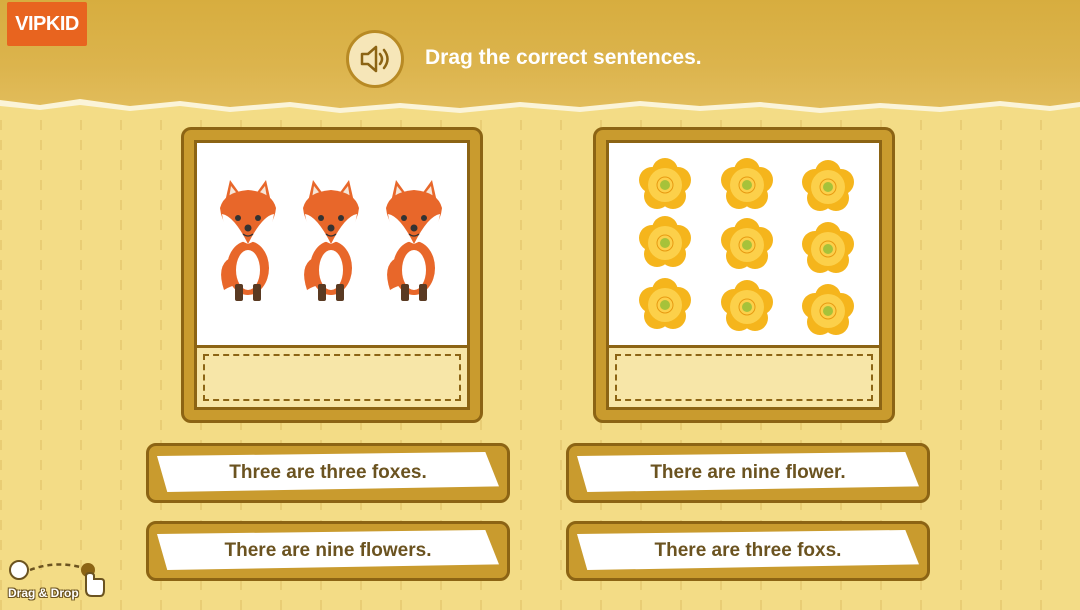 This screenshot has height=610, width=1080. What do you see at coordinates (43, 593) in the screenshot?
I see `drag-drop-hint-label: Drag & Drop` at bounding box center [43, 593].